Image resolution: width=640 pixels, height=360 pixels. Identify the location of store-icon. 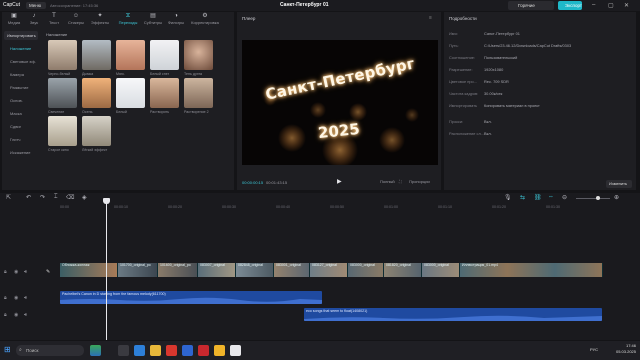
(187, 350).